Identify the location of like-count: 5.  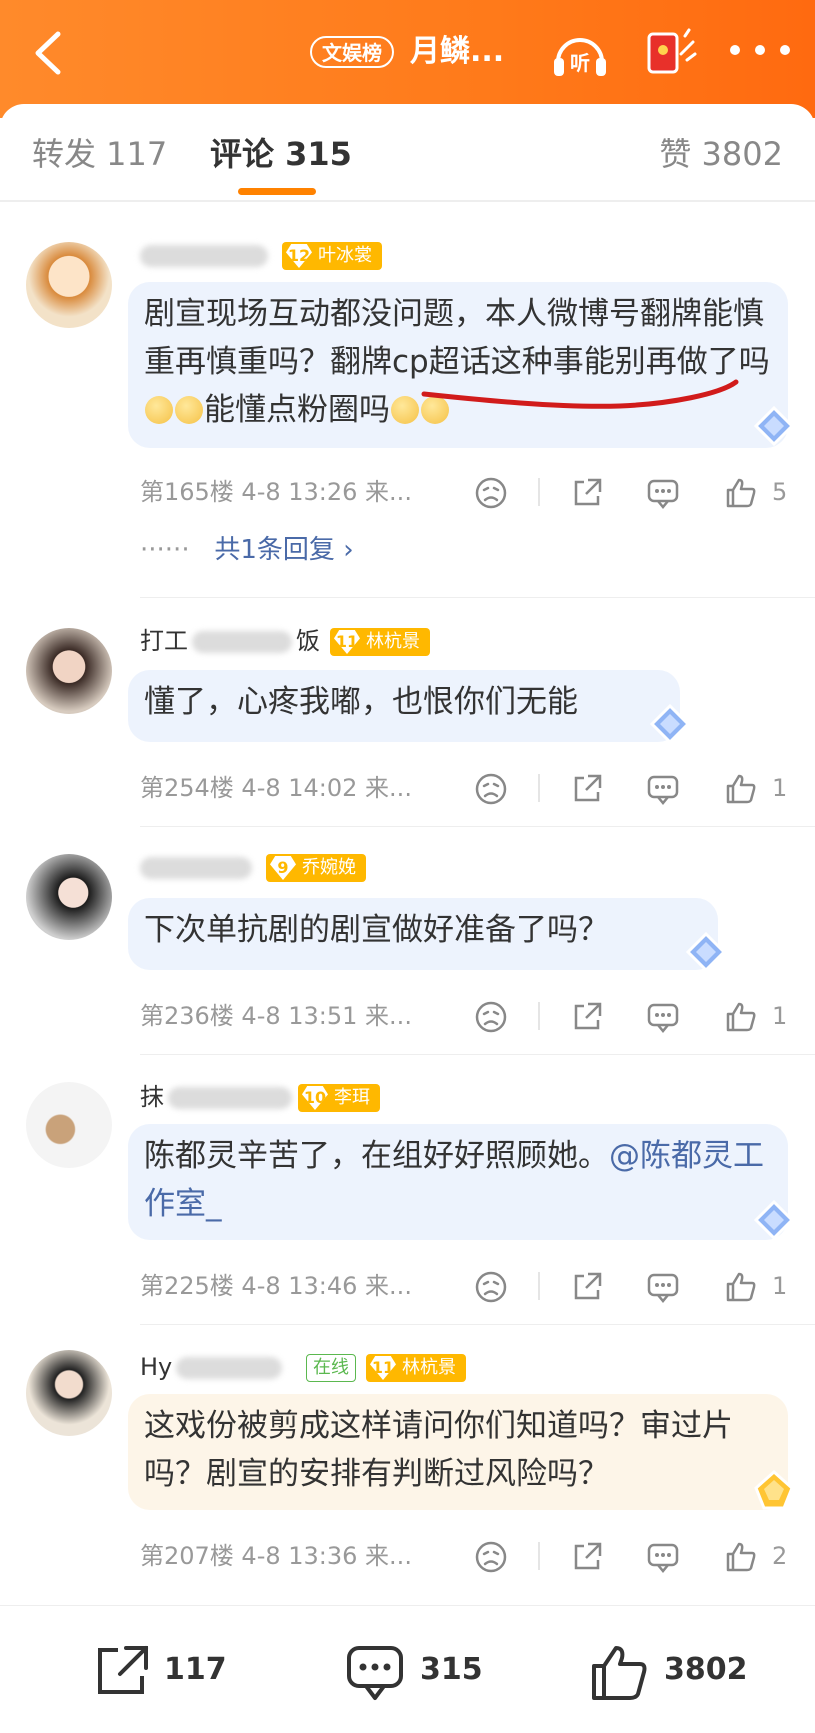
(780, 492).